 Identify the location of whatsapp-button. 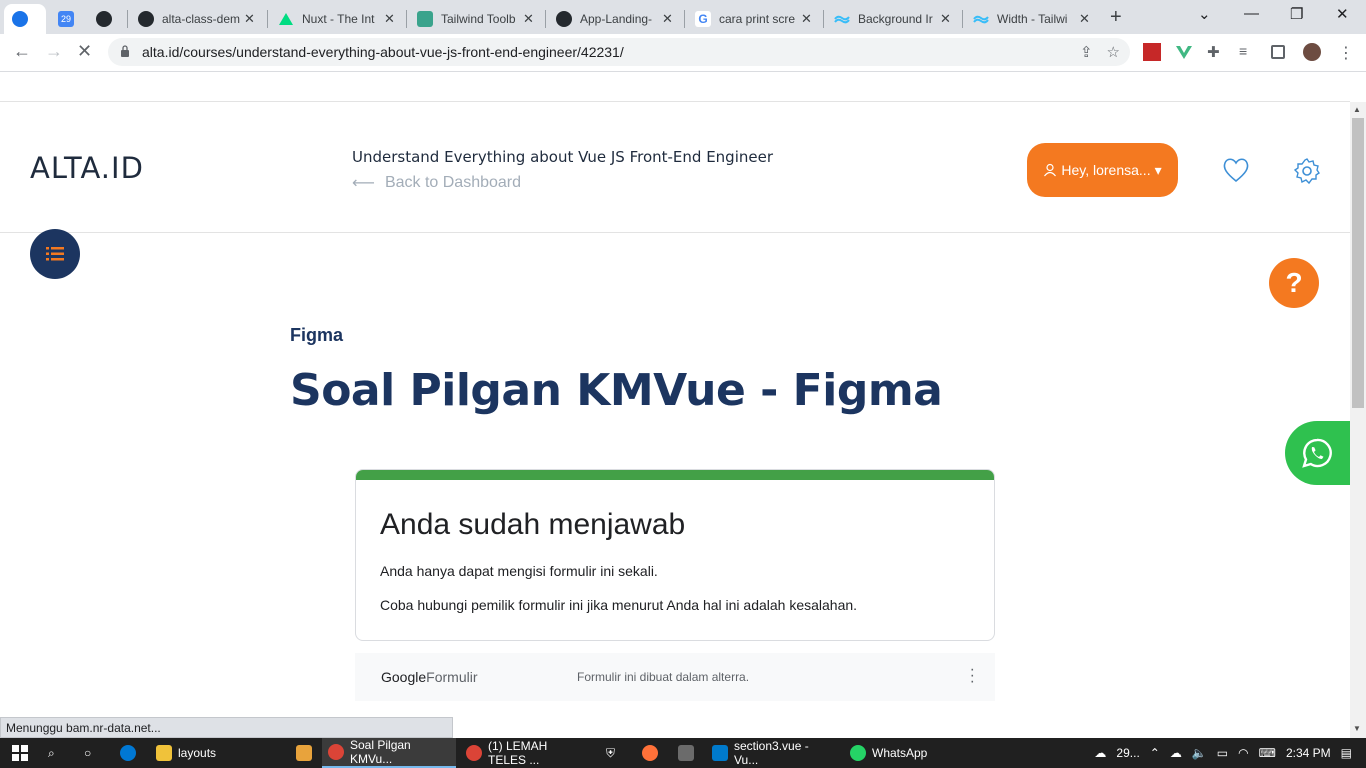
(1317, 453).